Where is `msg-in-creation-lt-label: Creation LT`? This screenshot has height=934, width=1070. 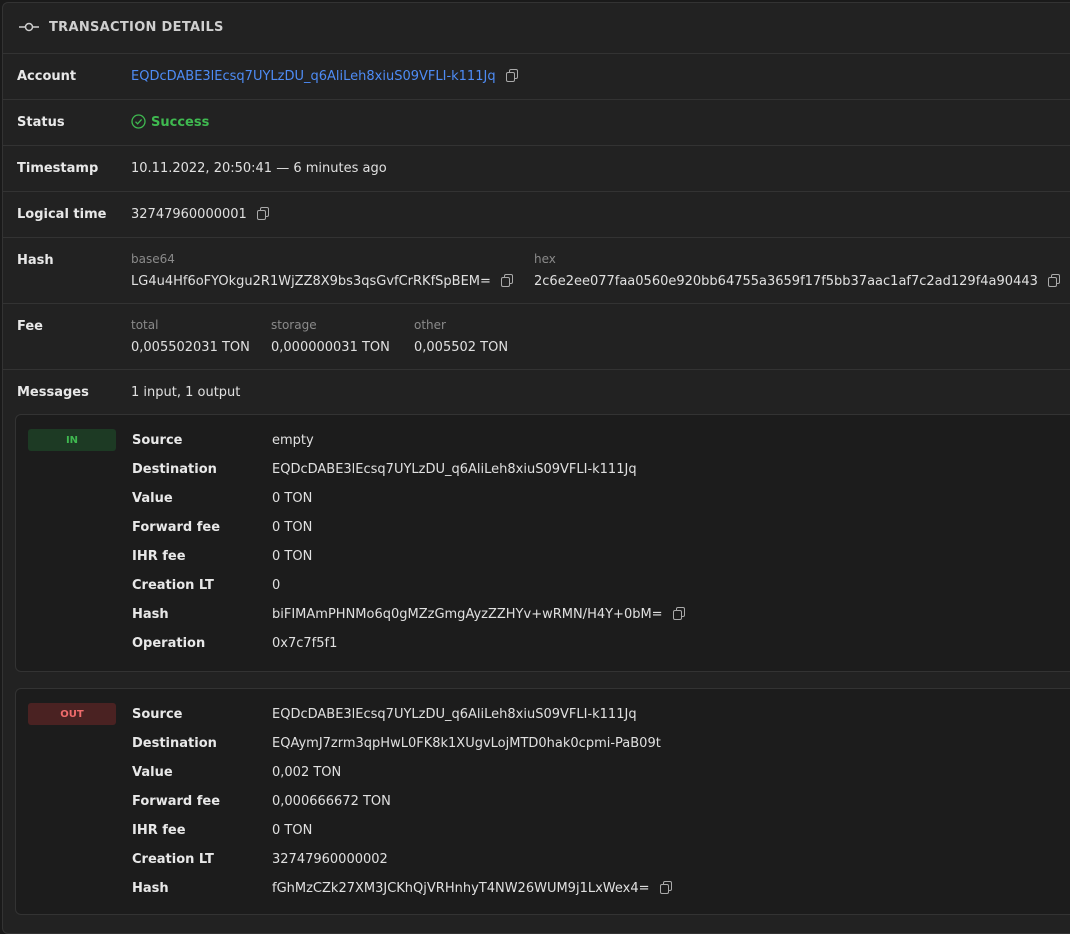 msg-in-creation-lt-label: Creation LT is located at coordinates (173, 585).